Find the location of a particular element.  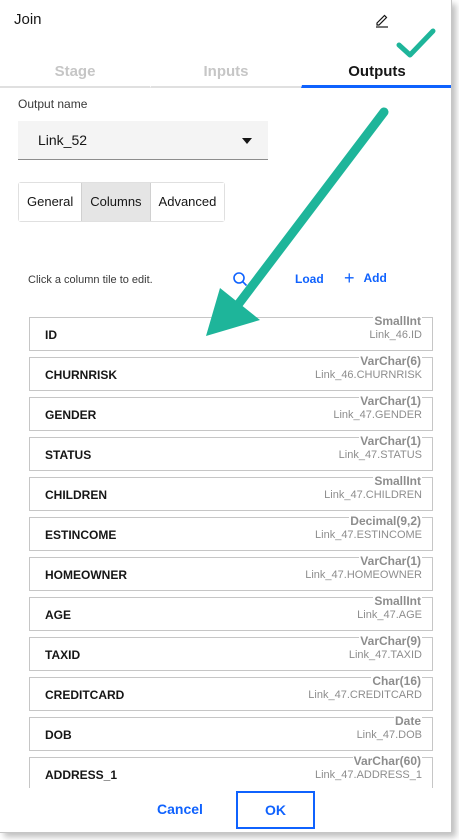

output-name-label: Output name is located at coordinates (53, 104).